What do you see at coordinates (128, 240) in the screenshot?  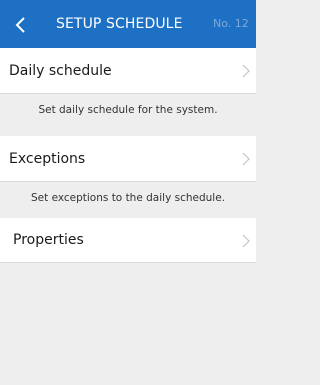 I see `menu-item-properties: Properties` at bounding box center [128, 240].